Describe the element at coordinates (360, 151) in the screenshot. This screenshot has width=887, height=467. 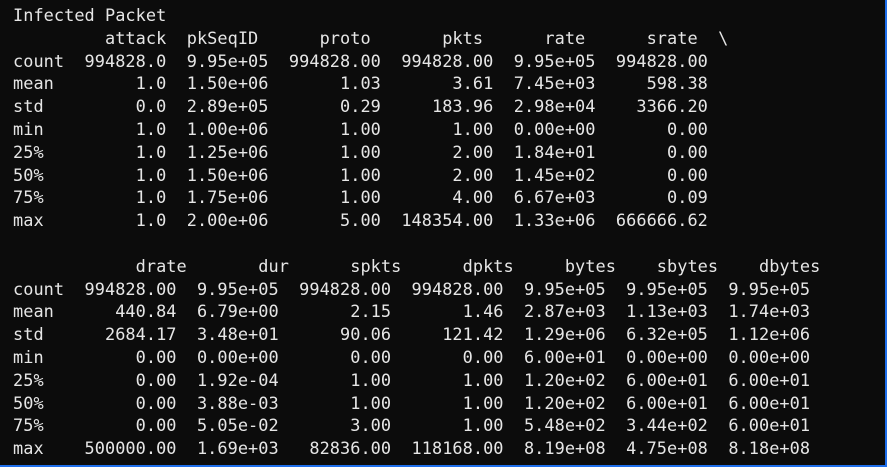
I see `table1-row-25: 25% 1.0 1.25e+06 1.00 2.00 1.84e+01 0.00` at that location.